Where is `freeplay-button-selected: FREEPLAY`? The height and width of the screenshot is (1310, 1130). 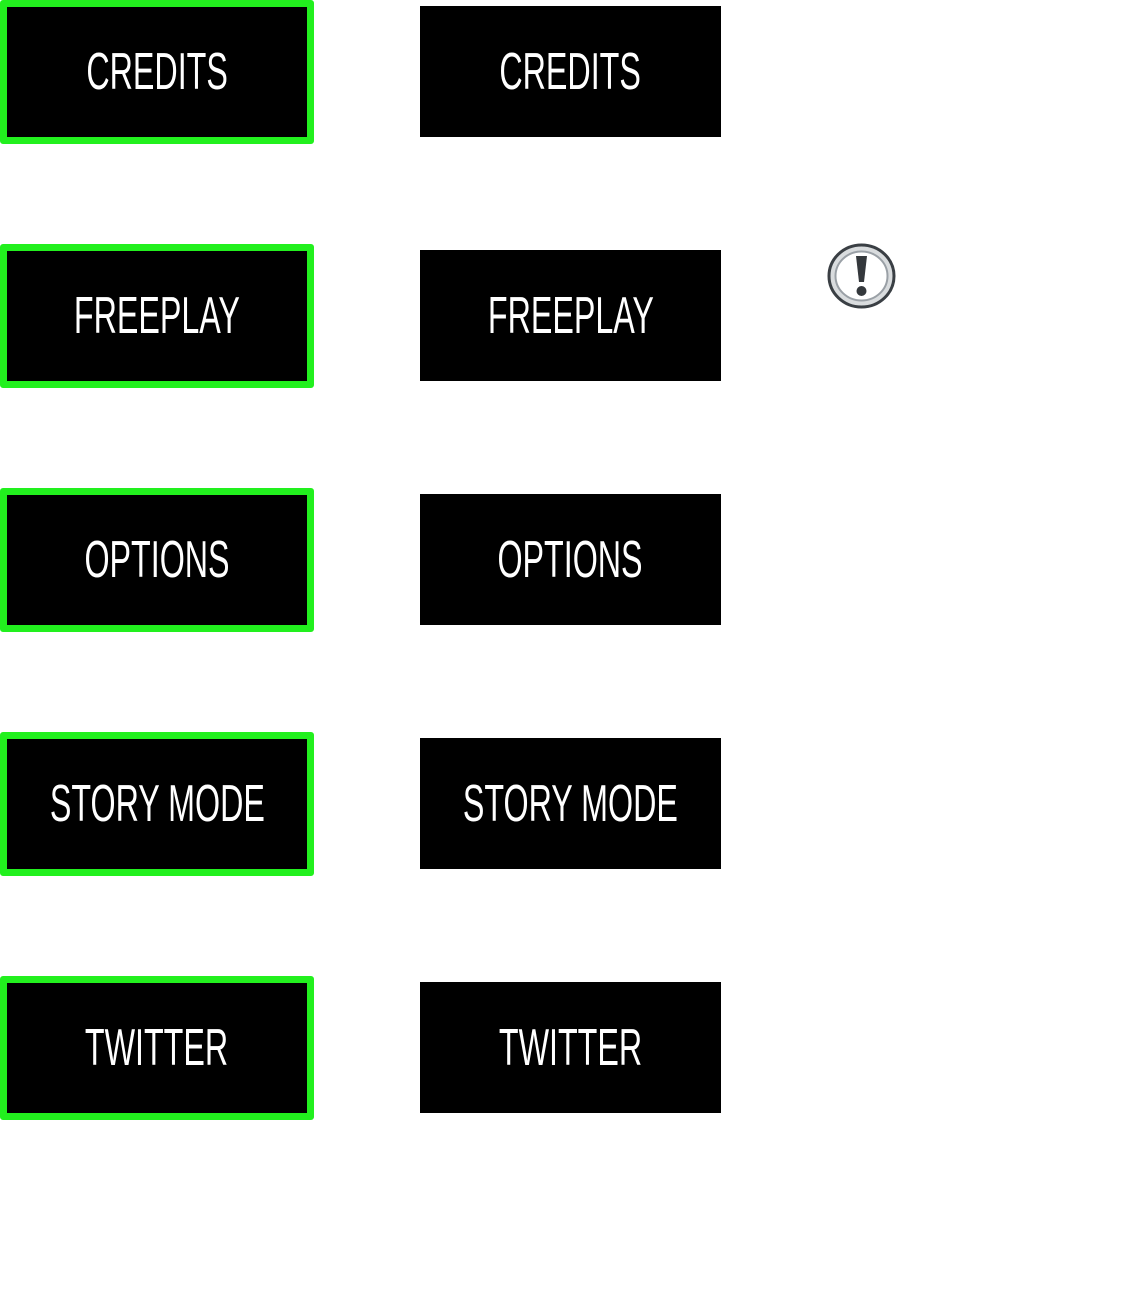 freeplay-button-selected: FREEPLAY is located at coordinates (157, 316).